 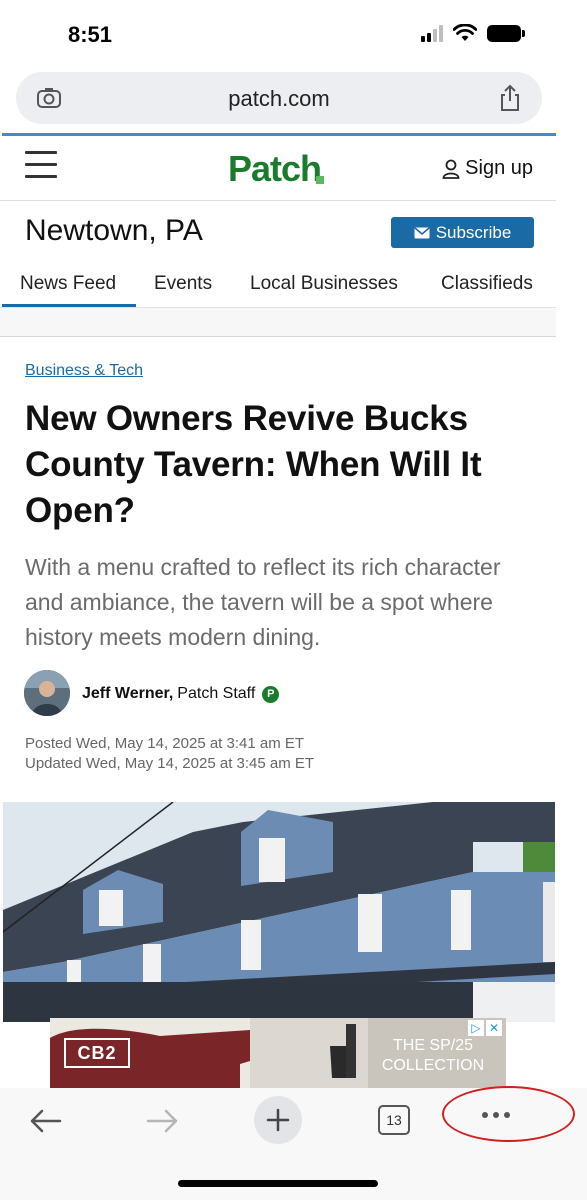 What do you see at coordinates (170, 763) in the screenshot?
I see `updated-date: Updated Wed, May 14, 2025 at 3:45 am ET` at bounding box center [170, 763].